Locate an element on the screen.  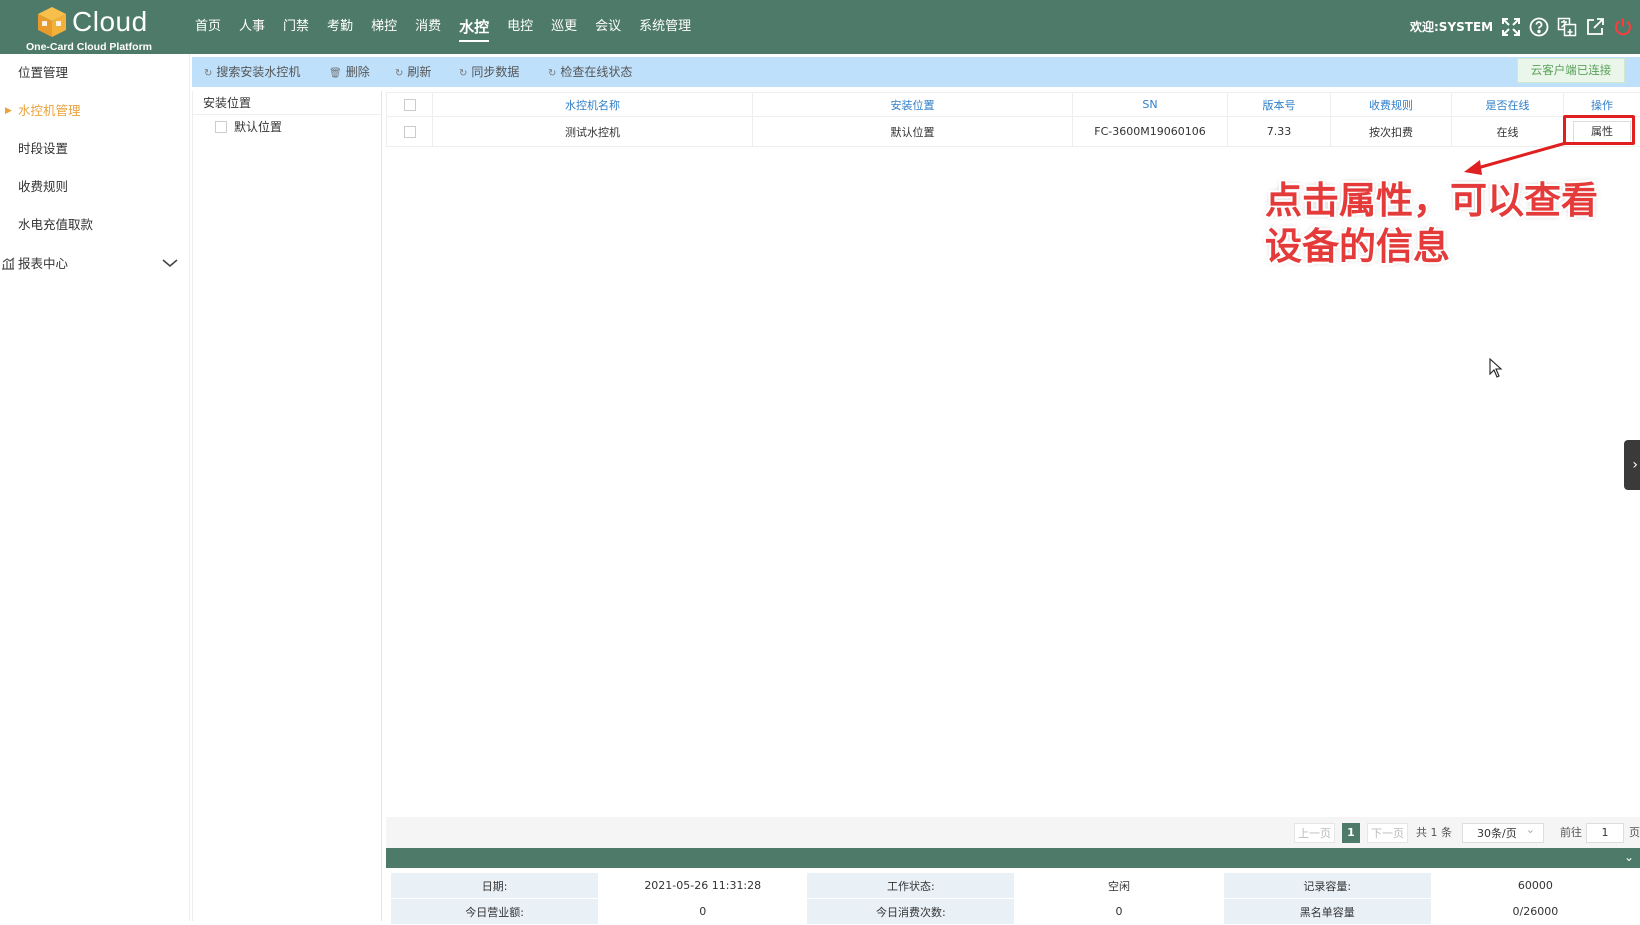
tree-node-checkbox is located at coordinates (221, 127).